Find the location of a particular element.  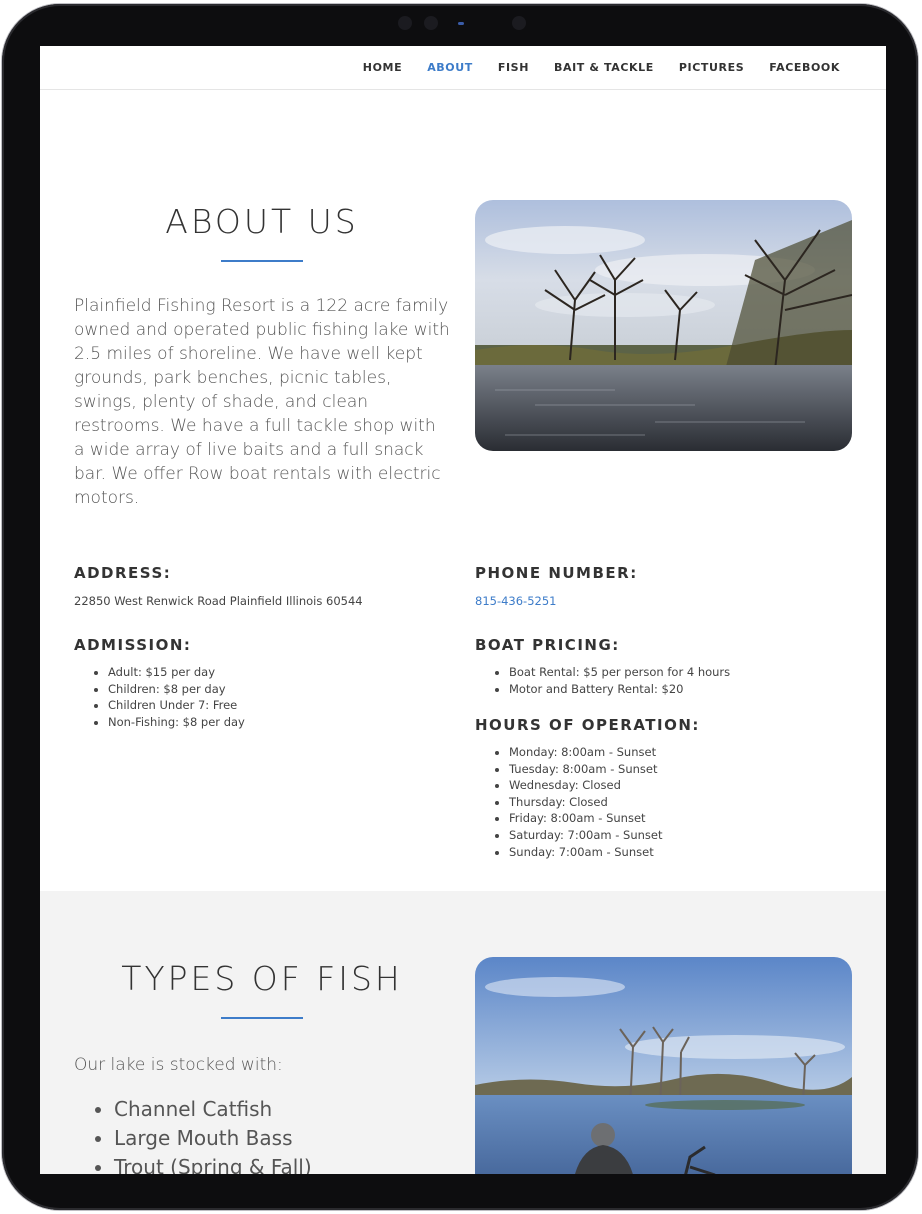

lake-photo is located at coordinates (663, 325).